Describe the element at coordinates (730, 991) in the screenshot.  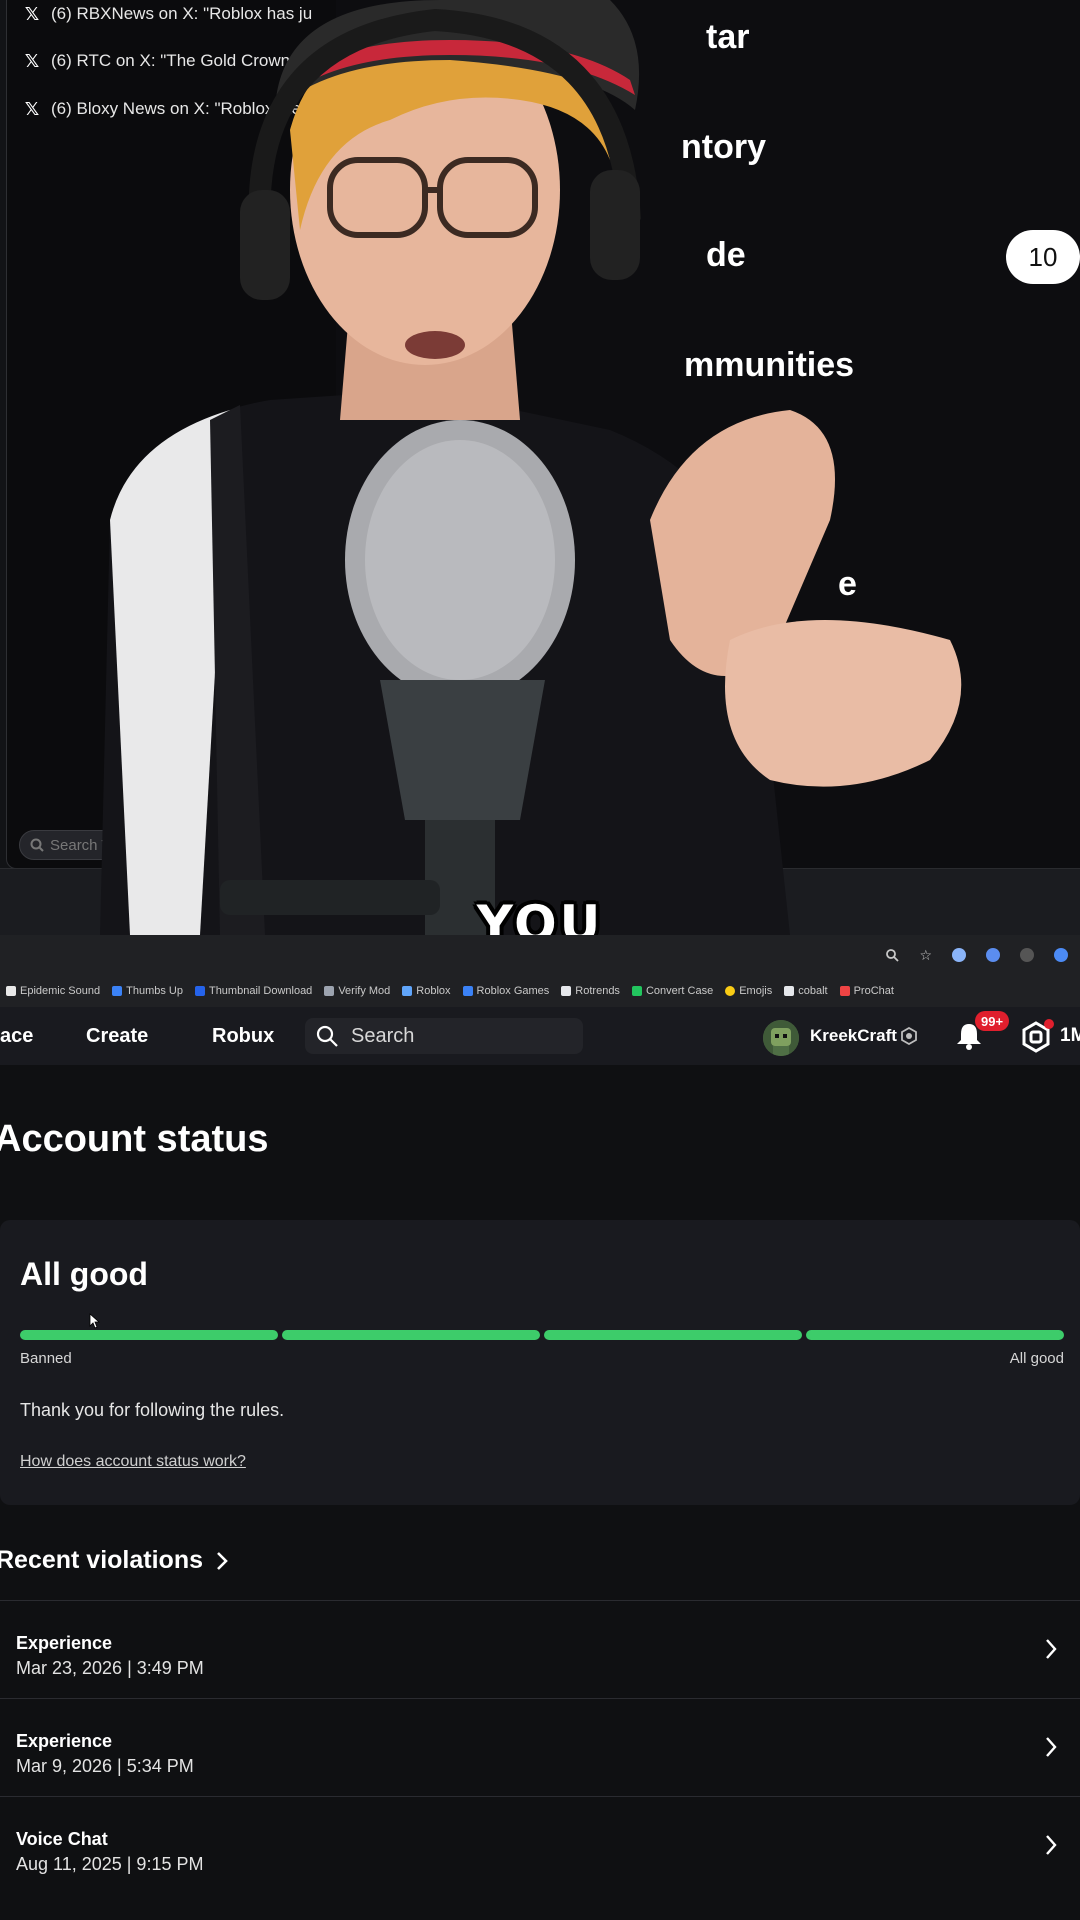
I see `emoji-icon` at that location.